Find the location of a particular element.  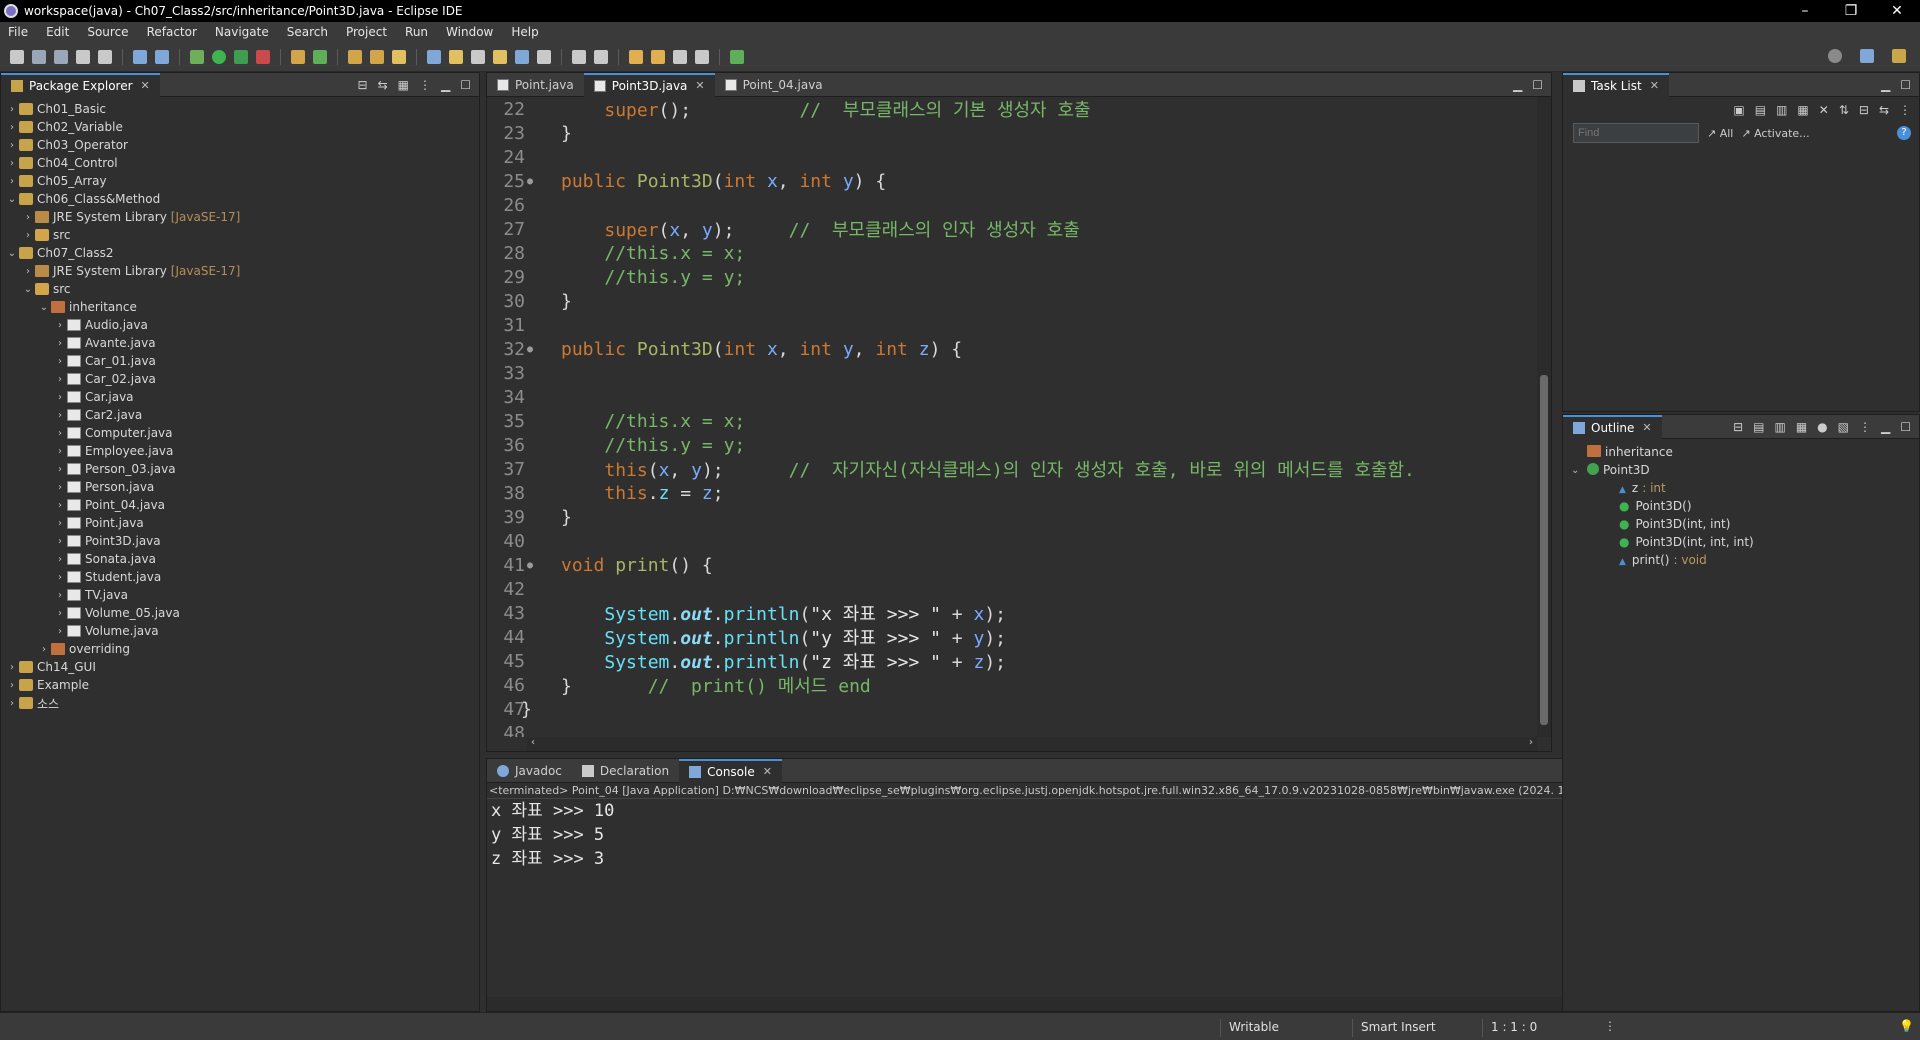

scheduled-icon: ▥ is located at coordinates (1781, 110).